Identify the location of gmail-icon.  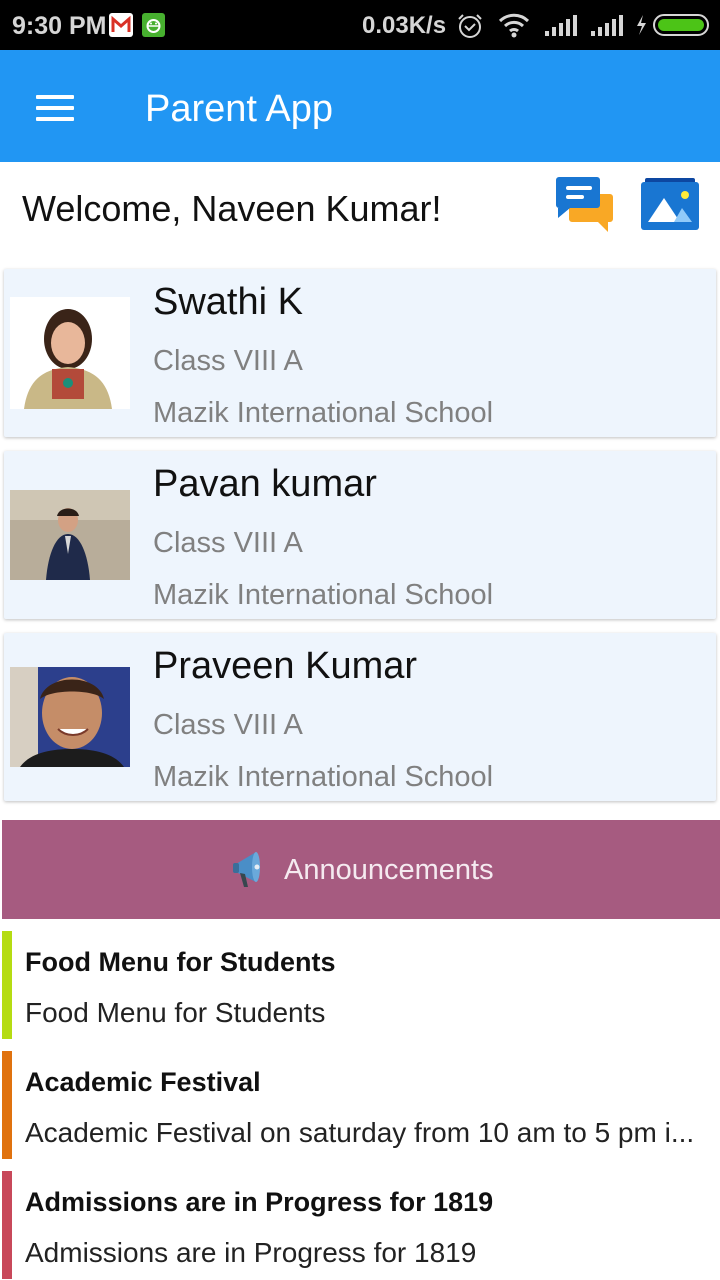
(121, 25).